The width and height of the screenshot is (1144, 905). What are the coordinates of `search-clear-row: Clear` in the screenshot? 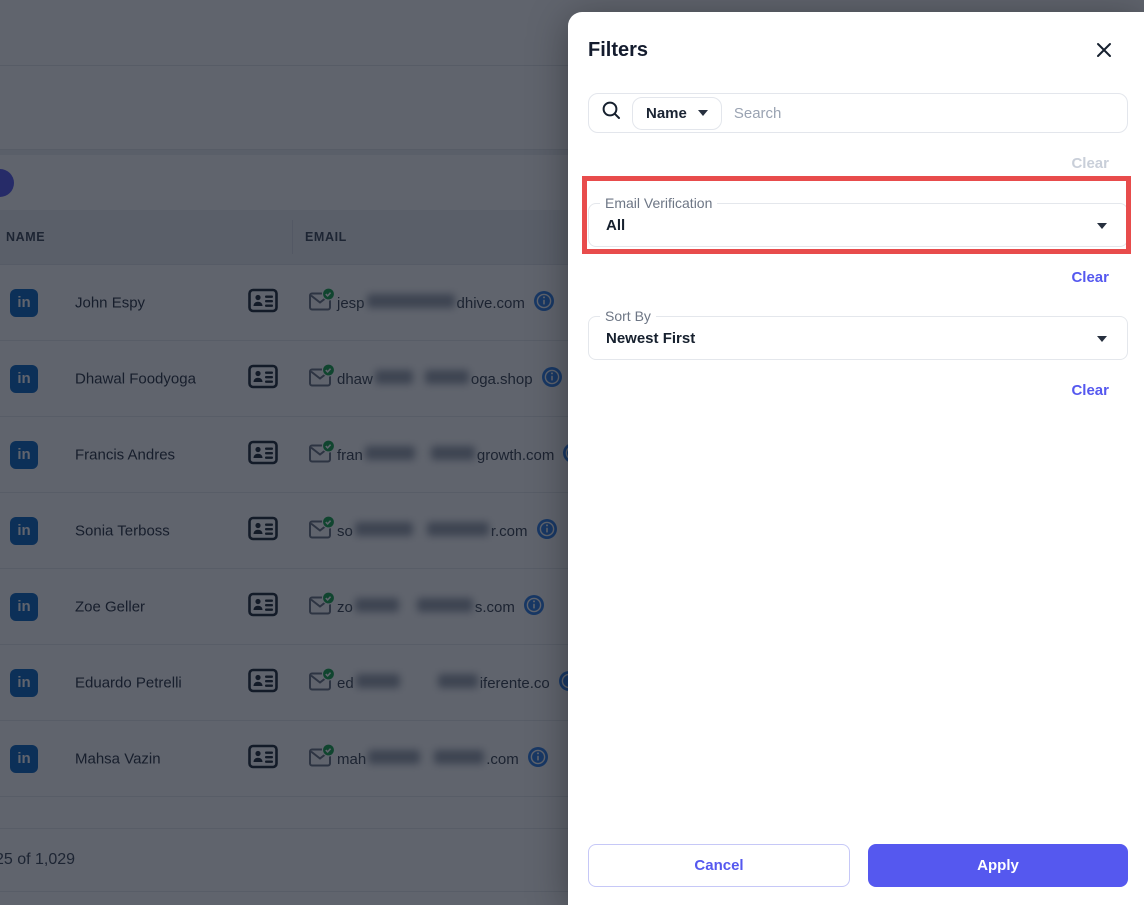 It's located at (856, 164).